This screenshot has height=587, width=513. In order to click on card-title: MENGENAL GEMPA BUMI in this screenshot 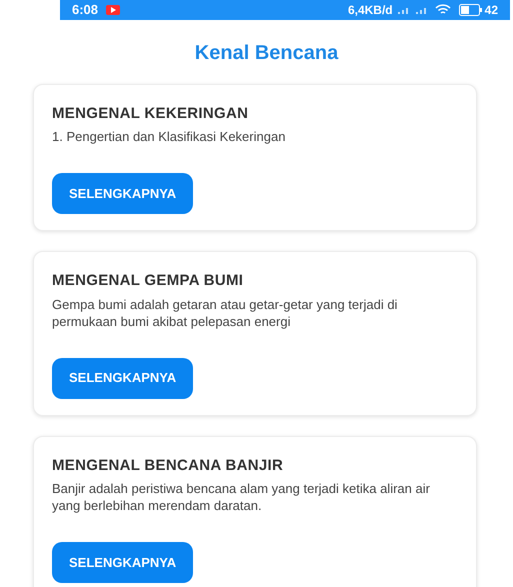, I will do `click(148, 281)`.